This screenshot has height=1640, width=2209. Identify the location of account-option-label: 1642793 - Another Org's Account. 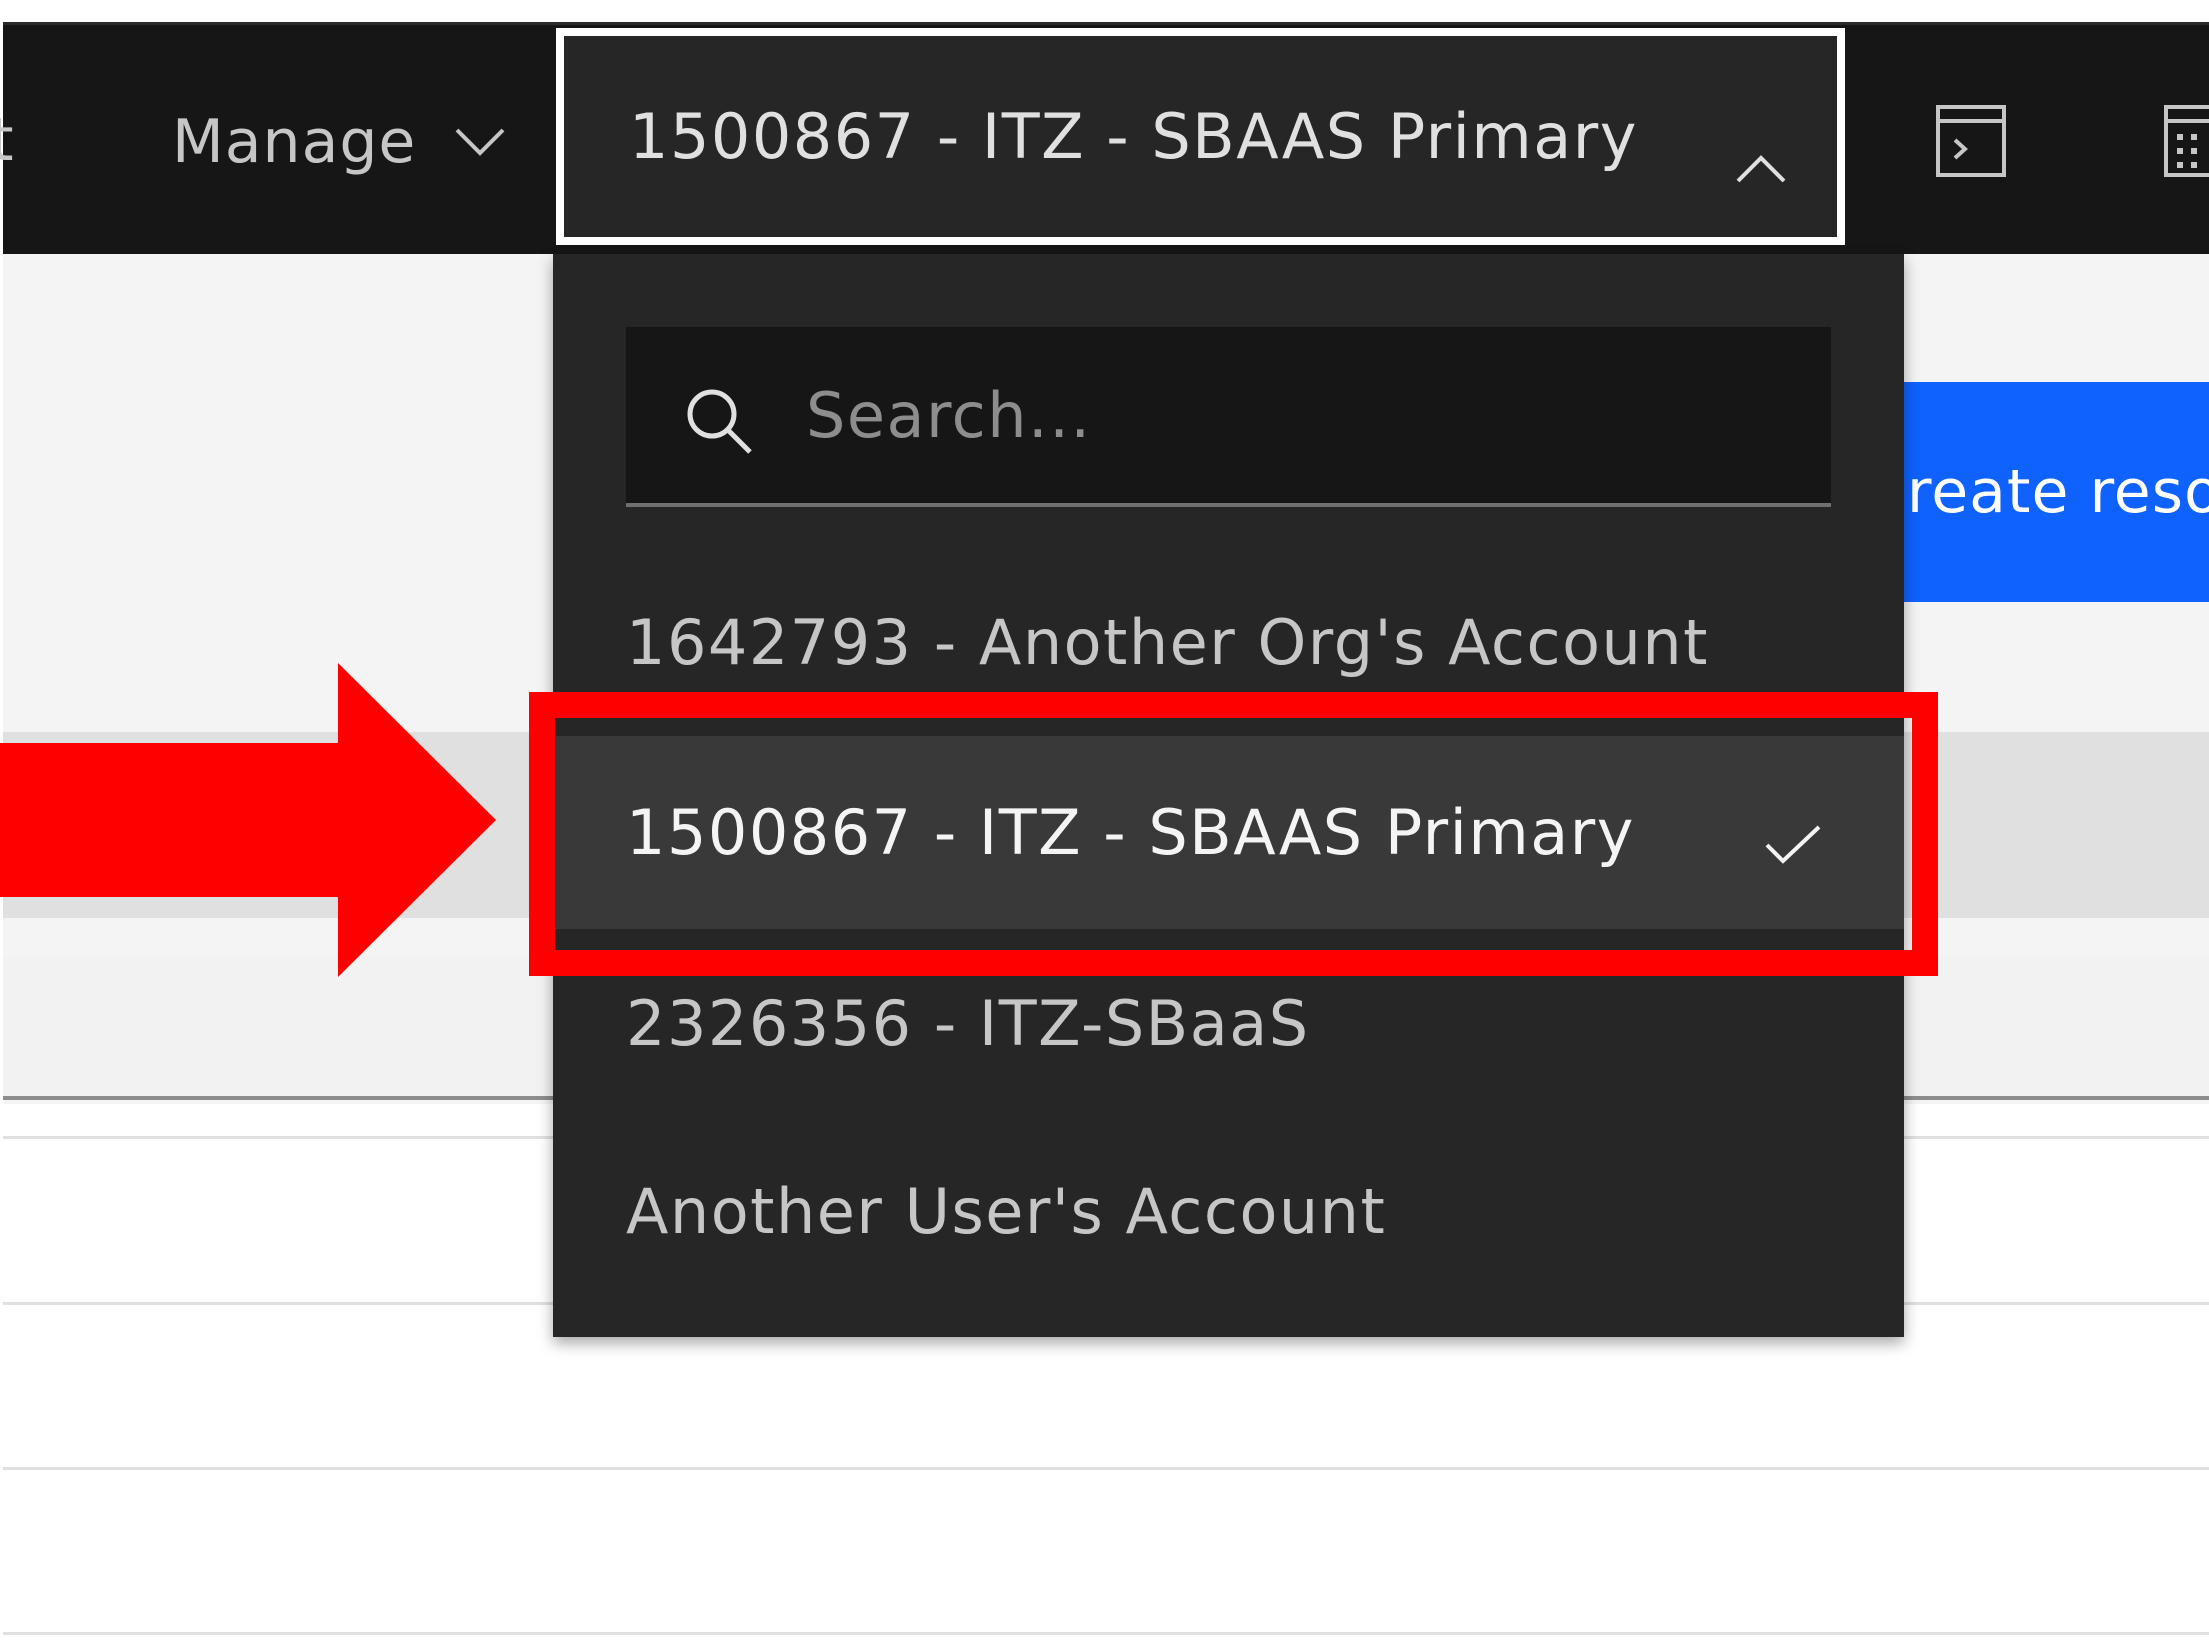
(1167, 642).